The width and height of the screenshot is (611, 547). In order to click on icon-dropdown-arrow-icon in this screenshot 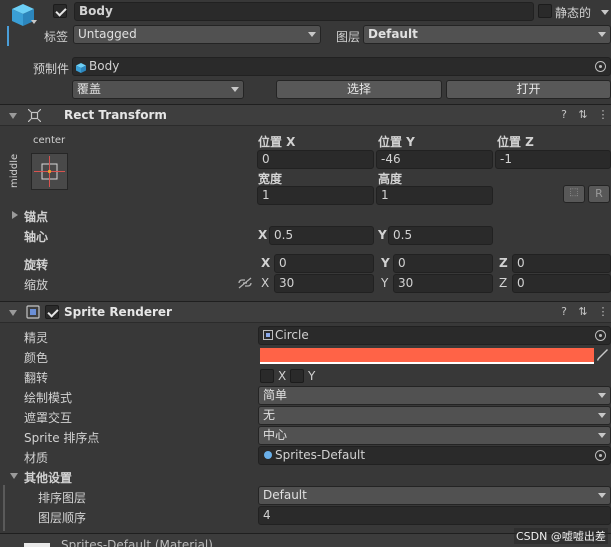, I will do `click(34, 22)`.